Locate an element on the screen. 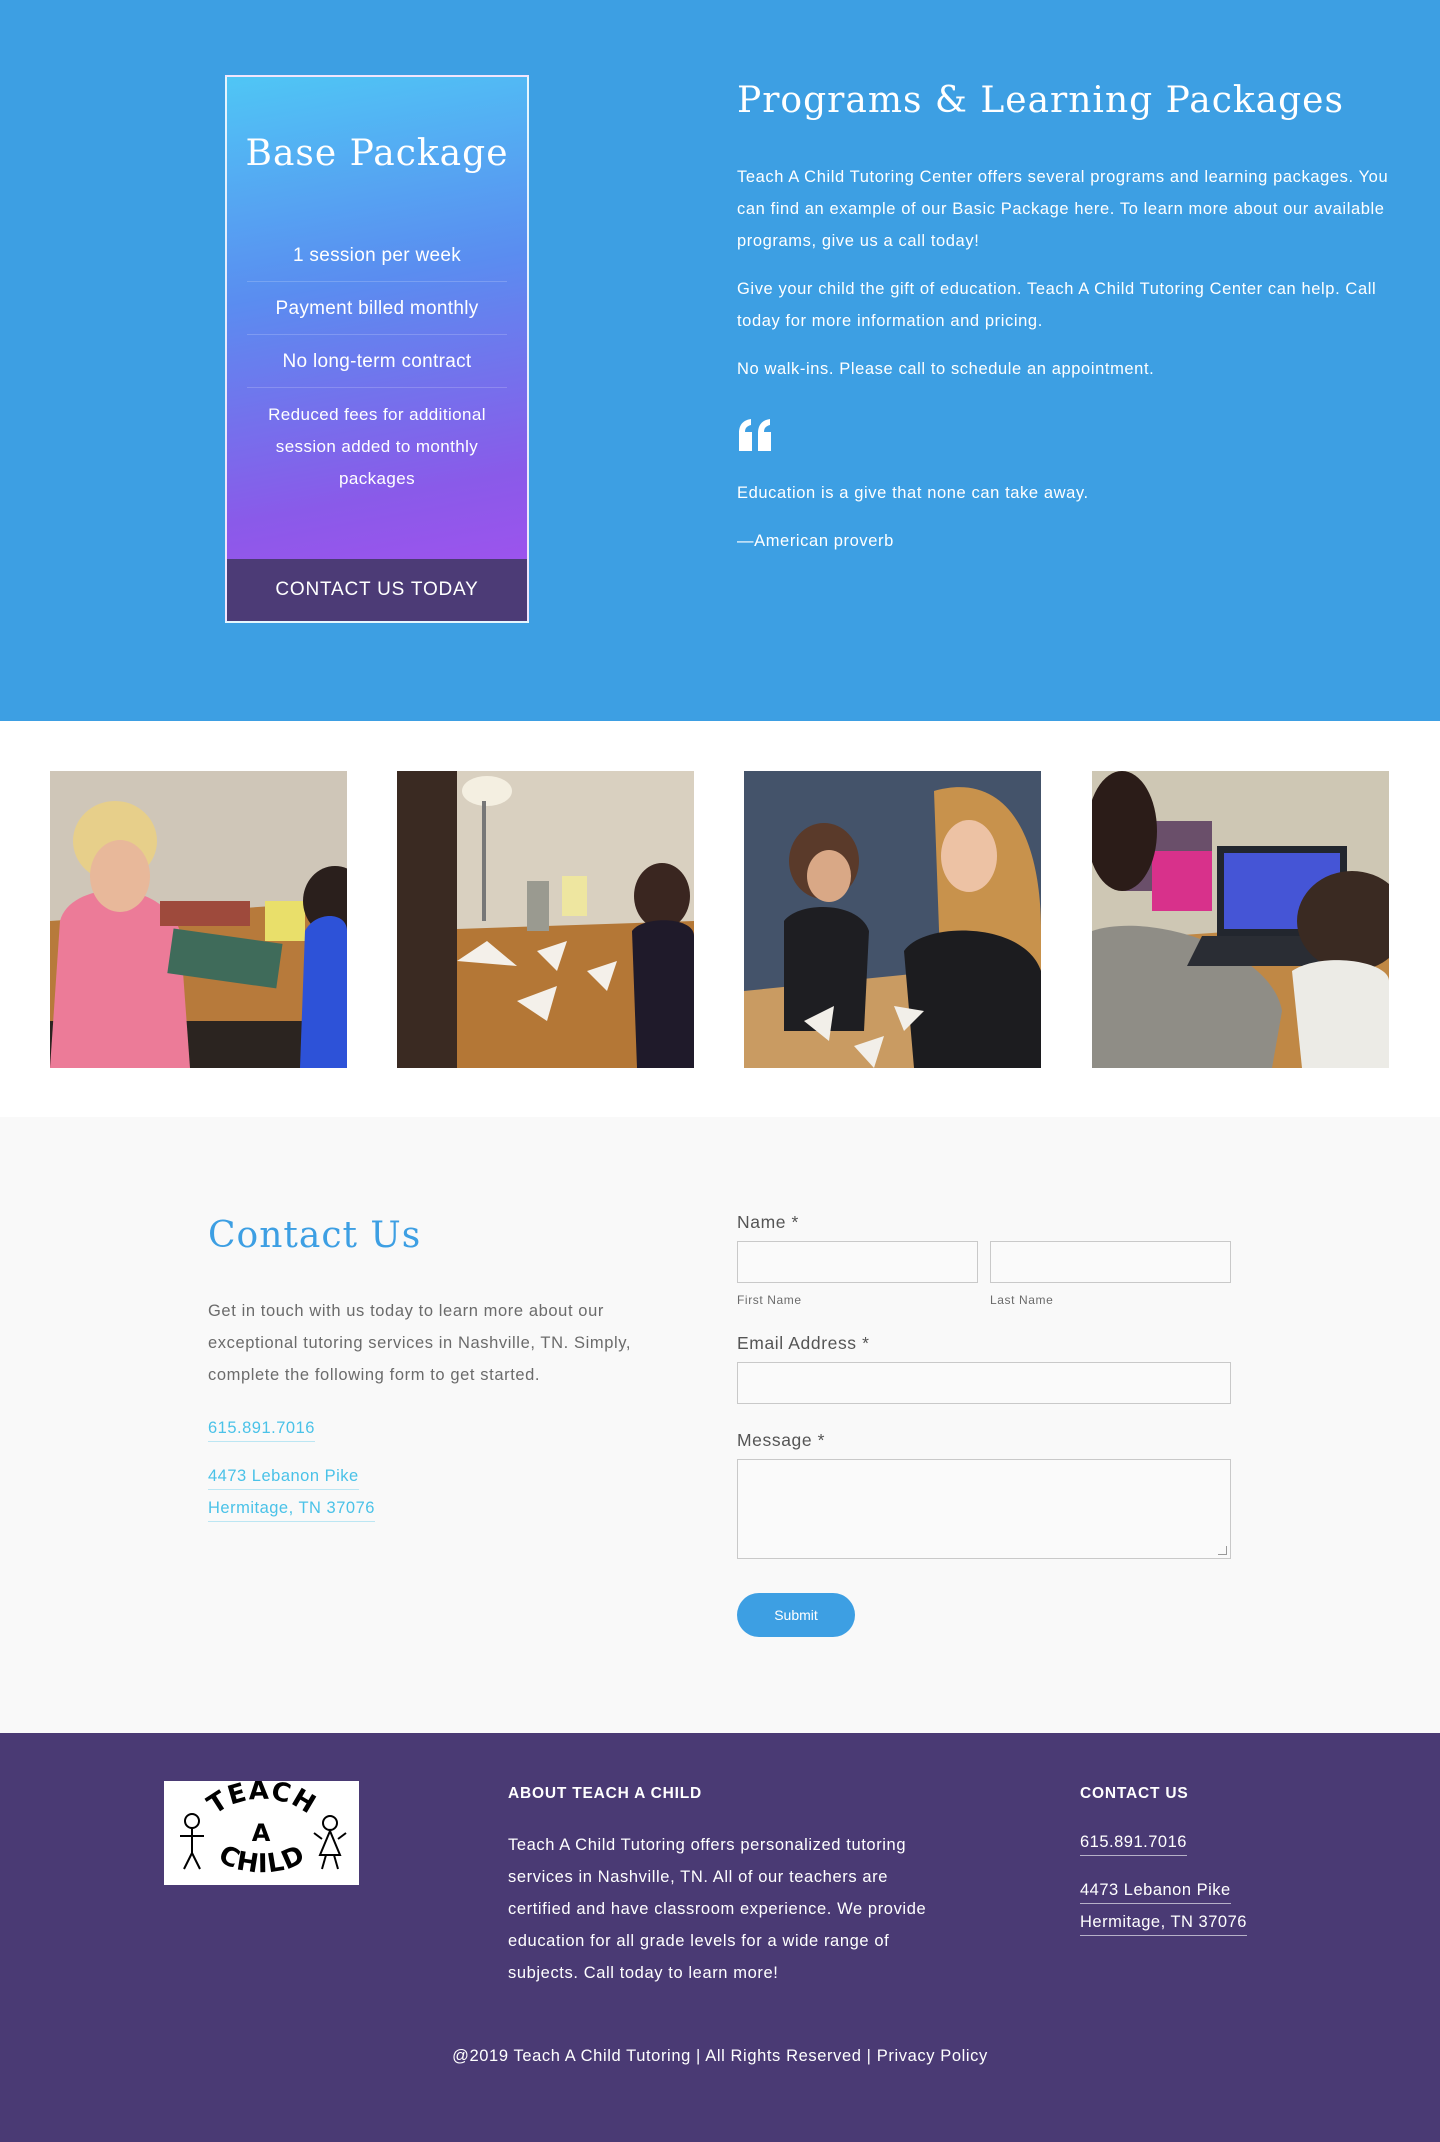  last-name-input is located at coordinates (1110, 1262).